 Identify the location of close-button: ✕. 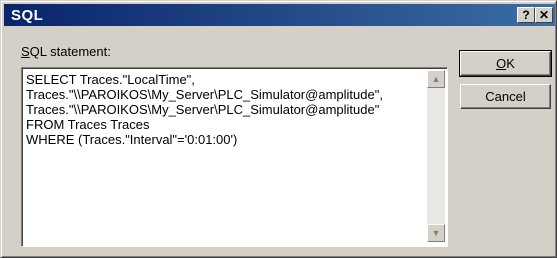
(544, 15).